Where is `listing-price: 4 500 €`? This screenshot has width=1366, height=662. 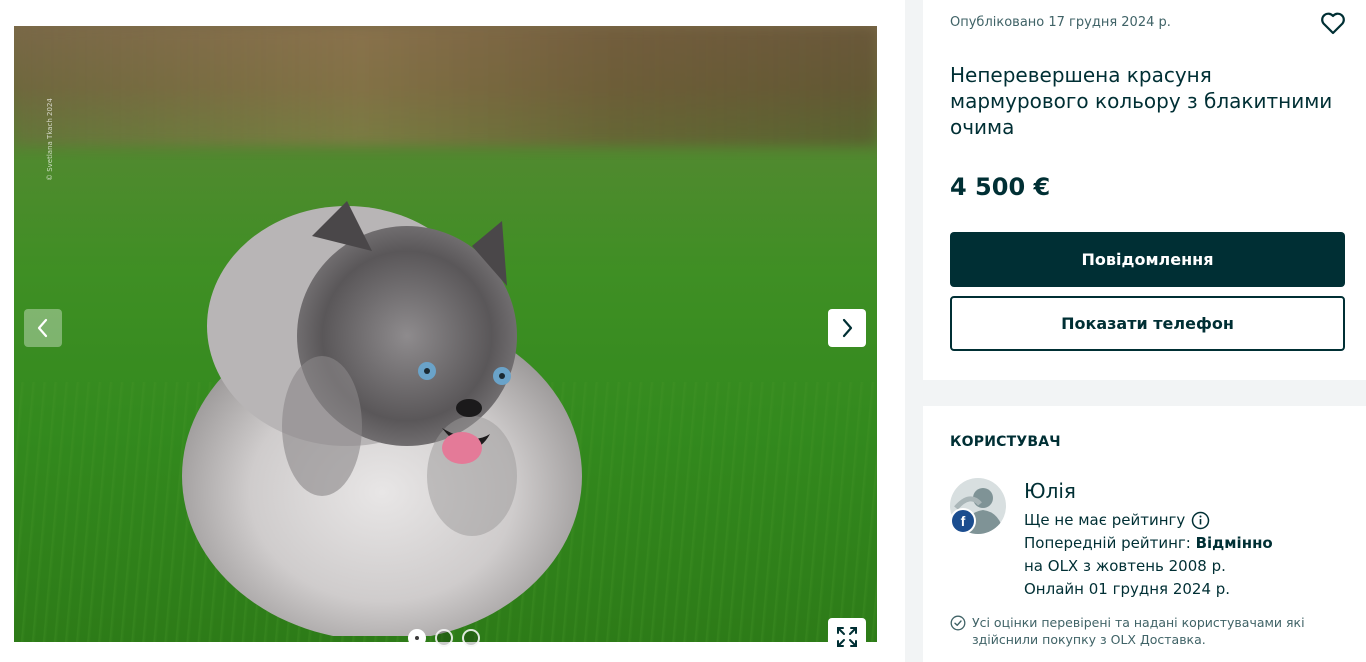
listing-price: 4 500 € is located at coordinates (1000, 187).